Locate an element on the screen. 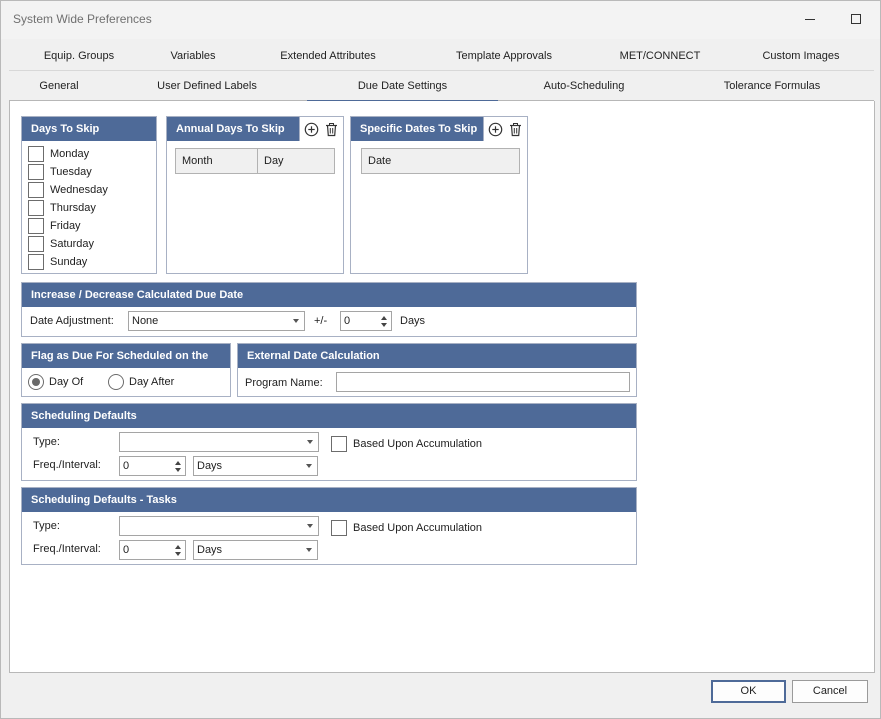 Image resolution: width=881 pixels, height=719 pixels. cancel-button: Cancel is located at coordinates (830, 691).